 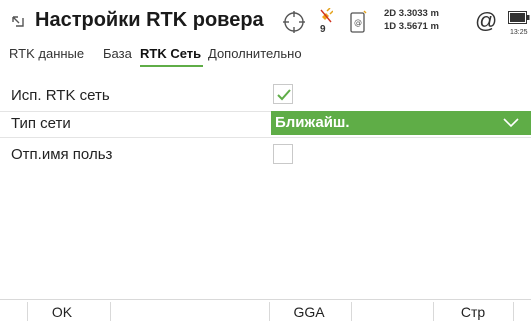 I want to click on row-separator, so click(x=265, y=137).